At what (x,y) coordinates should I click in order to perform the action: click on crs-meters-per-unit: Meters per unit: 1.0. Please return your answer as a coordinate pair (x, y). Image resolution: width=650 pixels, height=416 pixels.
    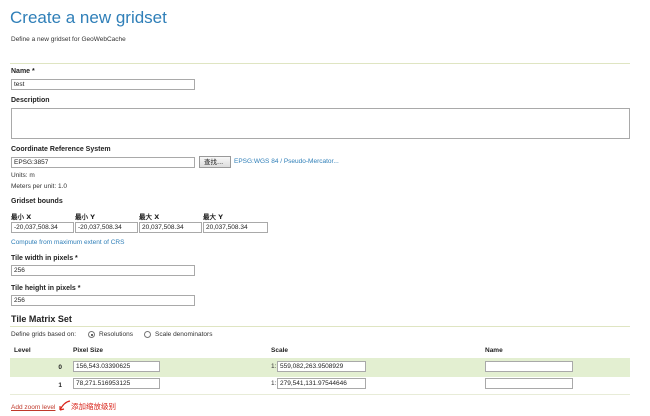
    Looking at the image, I should click on (39, 186).